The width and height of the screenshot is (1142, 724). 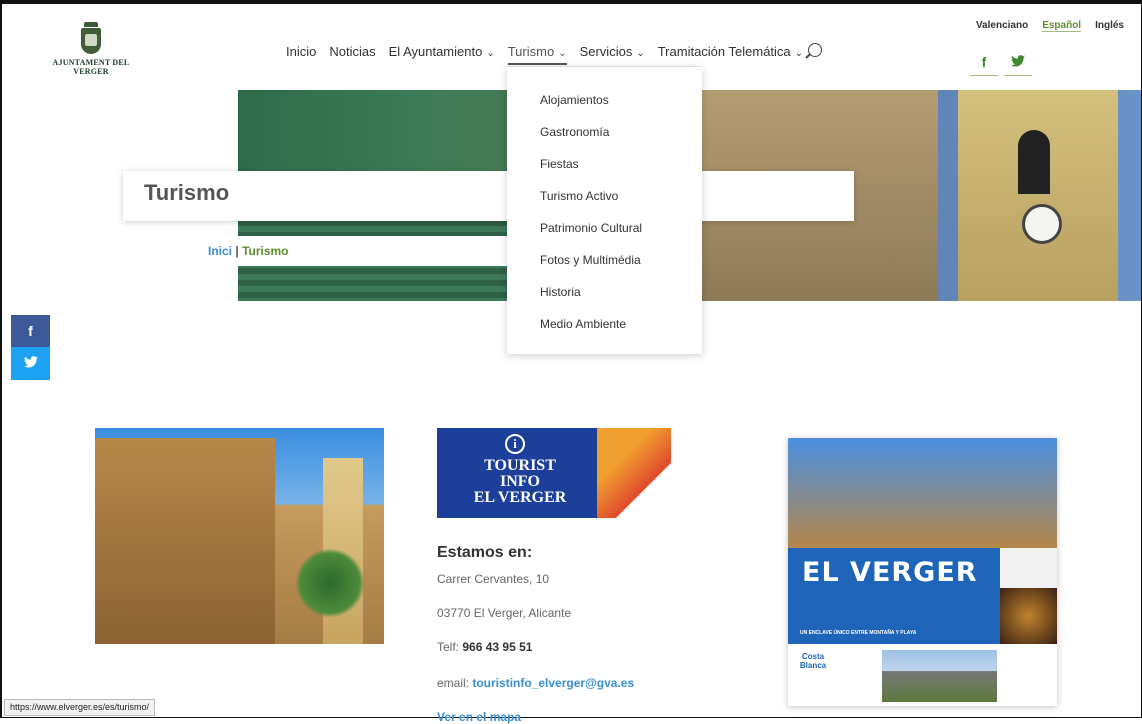 What do you see at coordinates (1062, 26) in the screenshot?
I see `lang-espanol: Español` at bounding box center [1062, 26].